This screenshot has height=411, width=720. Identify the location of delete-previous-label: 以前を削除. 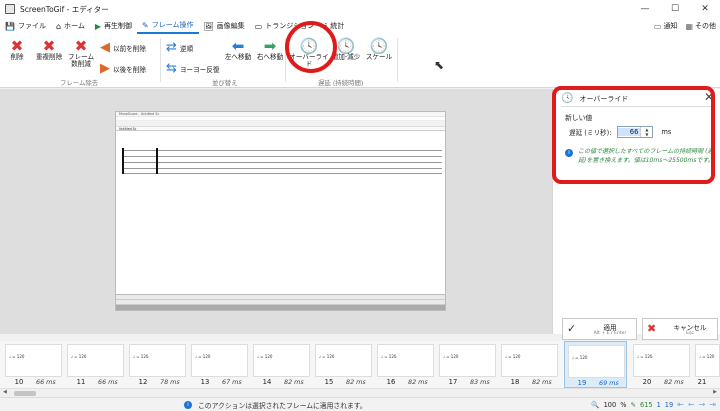
(129, 48).